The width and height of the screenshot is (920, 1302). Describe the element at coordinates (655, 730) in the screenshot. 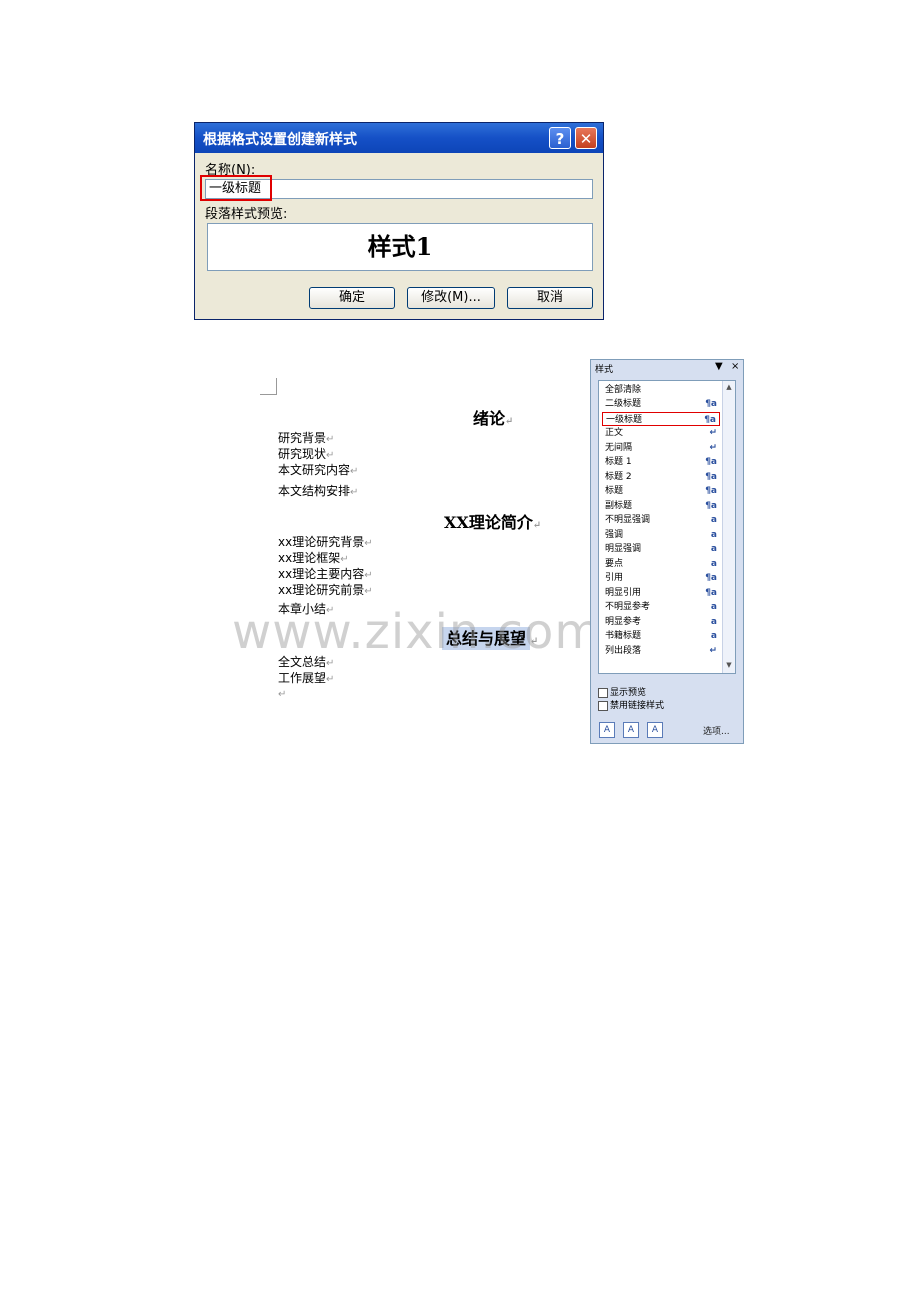

I see `manage-styles-icon: A` at that location.